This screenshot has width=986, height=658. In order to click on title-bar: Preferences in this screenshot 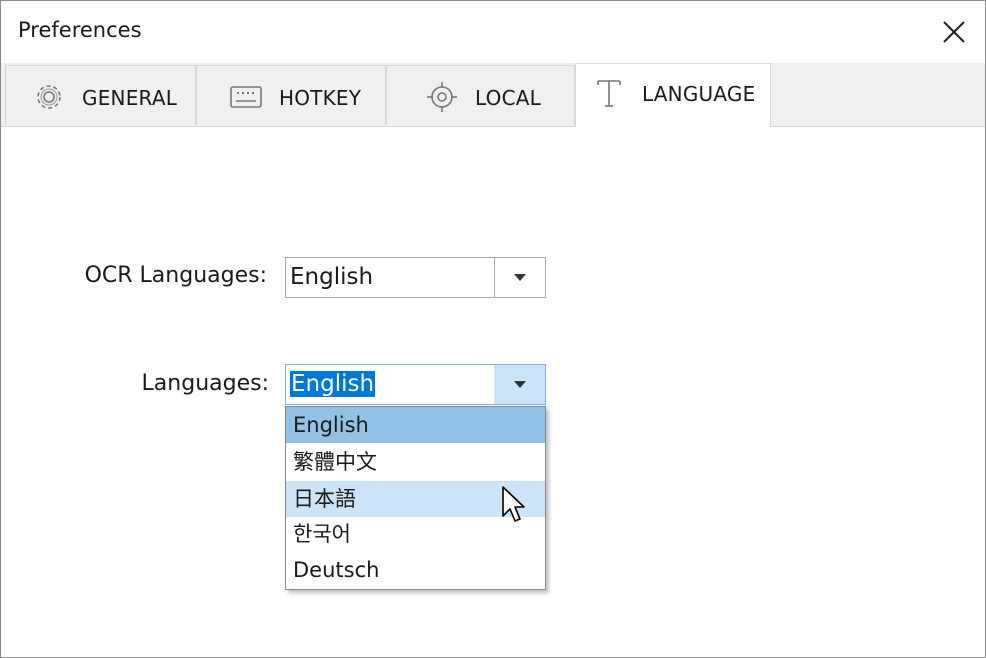, I will do `click(493, 32)`.